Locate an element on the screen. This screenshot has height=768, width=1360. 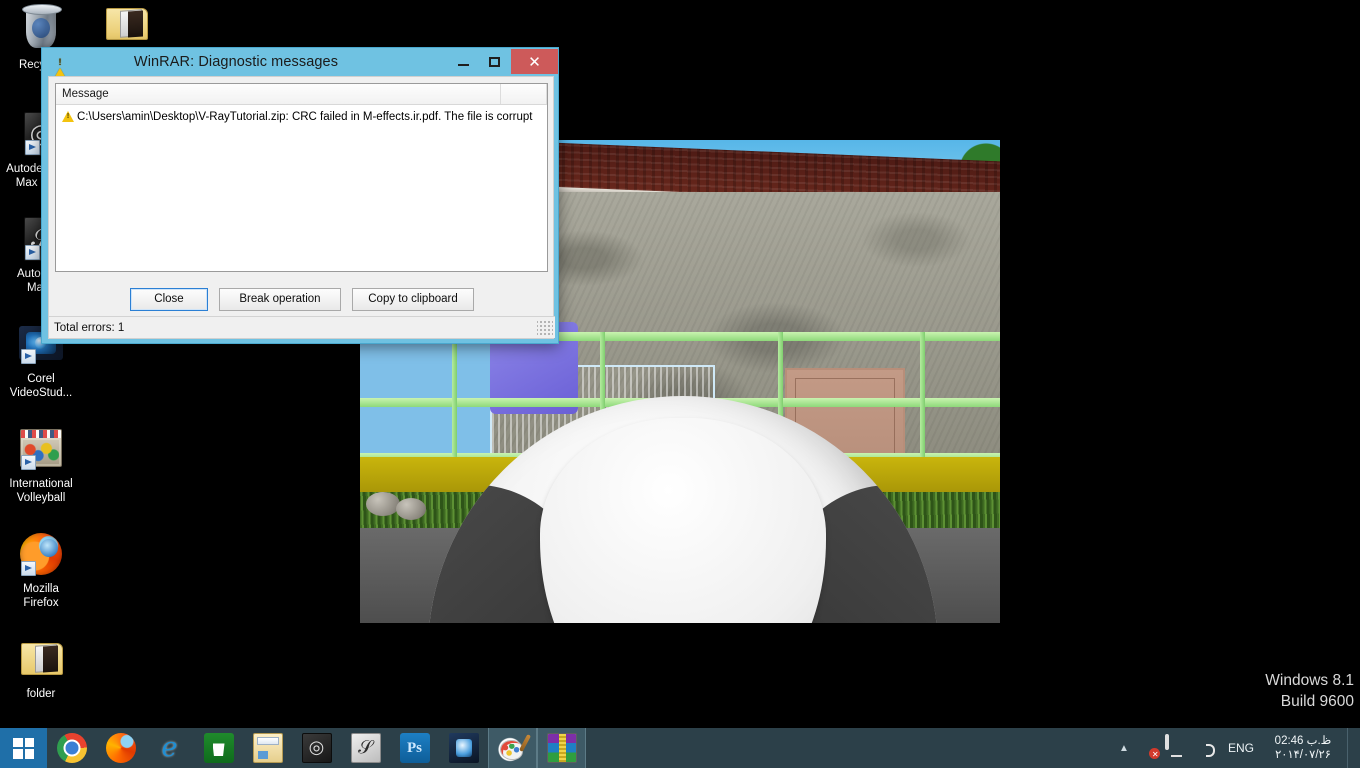
speaker-icon is located at coordinates (1205, 748).